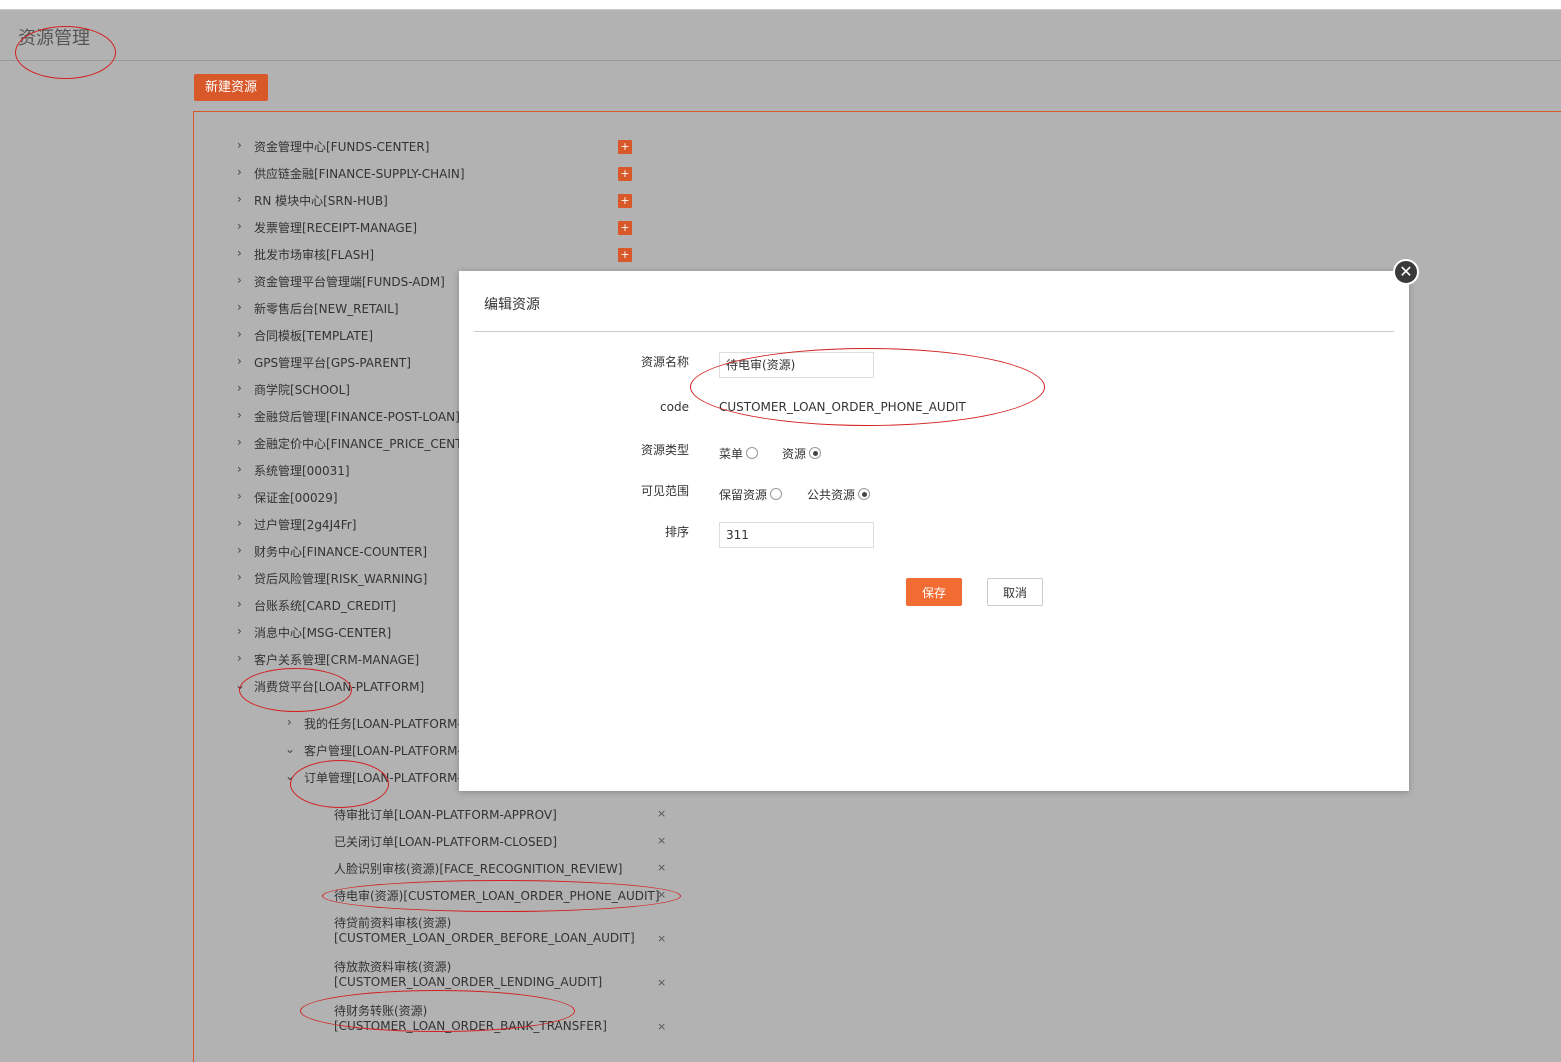  What do you see at coordinates (290, 749) in the screenshot?
I see `chevron-down-icon: ⌄` at bounding box center [290, 749].